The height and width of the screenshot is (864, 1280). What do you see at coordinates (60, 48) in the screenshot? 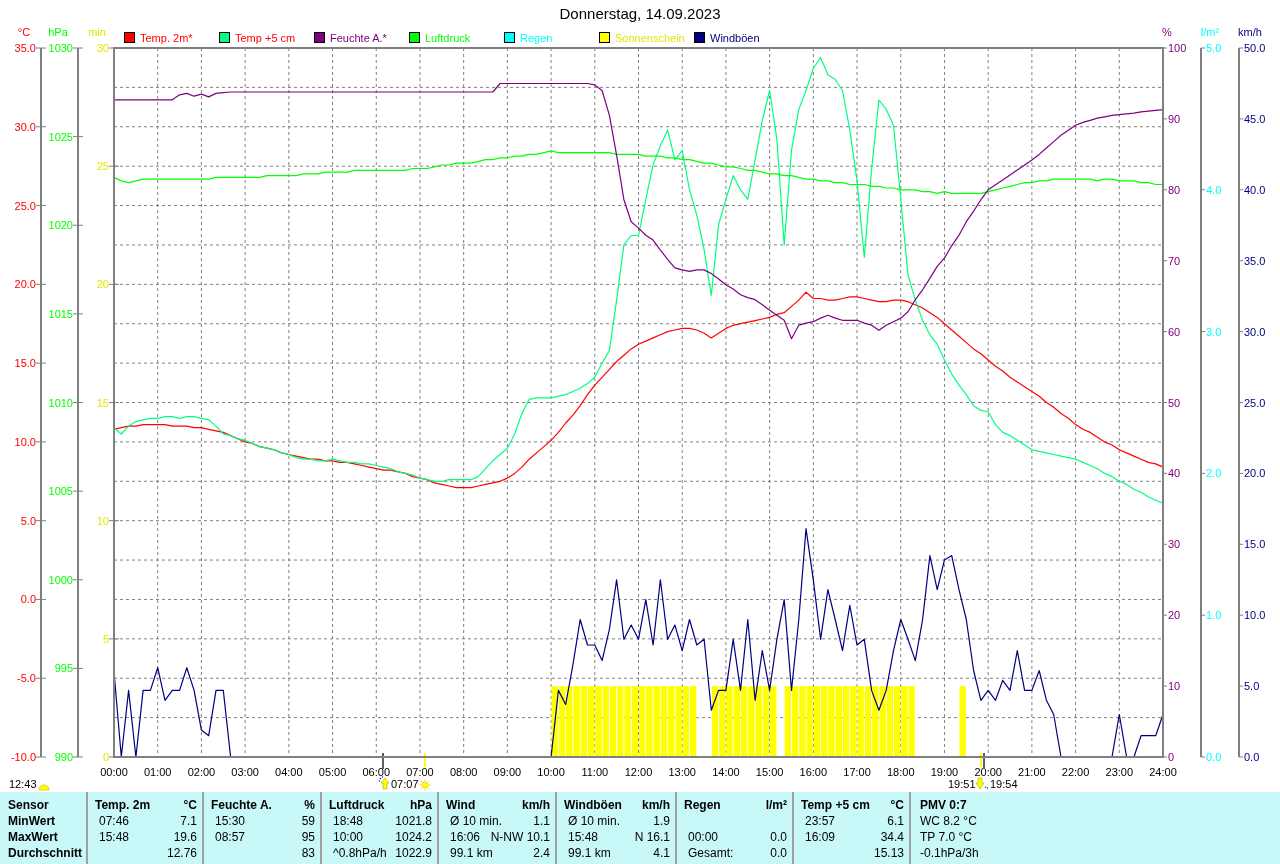
I see `axis-tick-label: 1030` at bounding box center [60, 48].